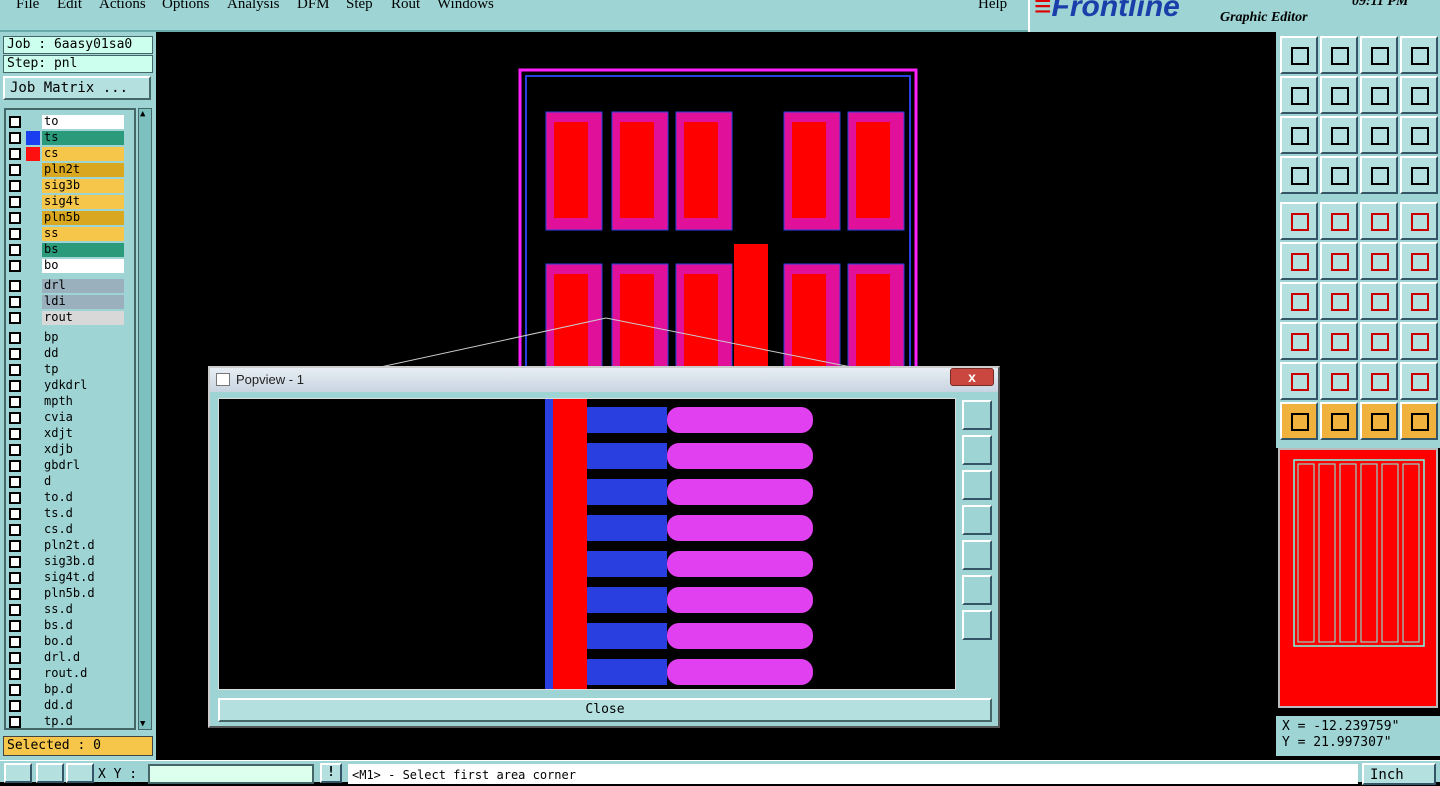  I want to click on layer-row: to.d, so click(70, 498).